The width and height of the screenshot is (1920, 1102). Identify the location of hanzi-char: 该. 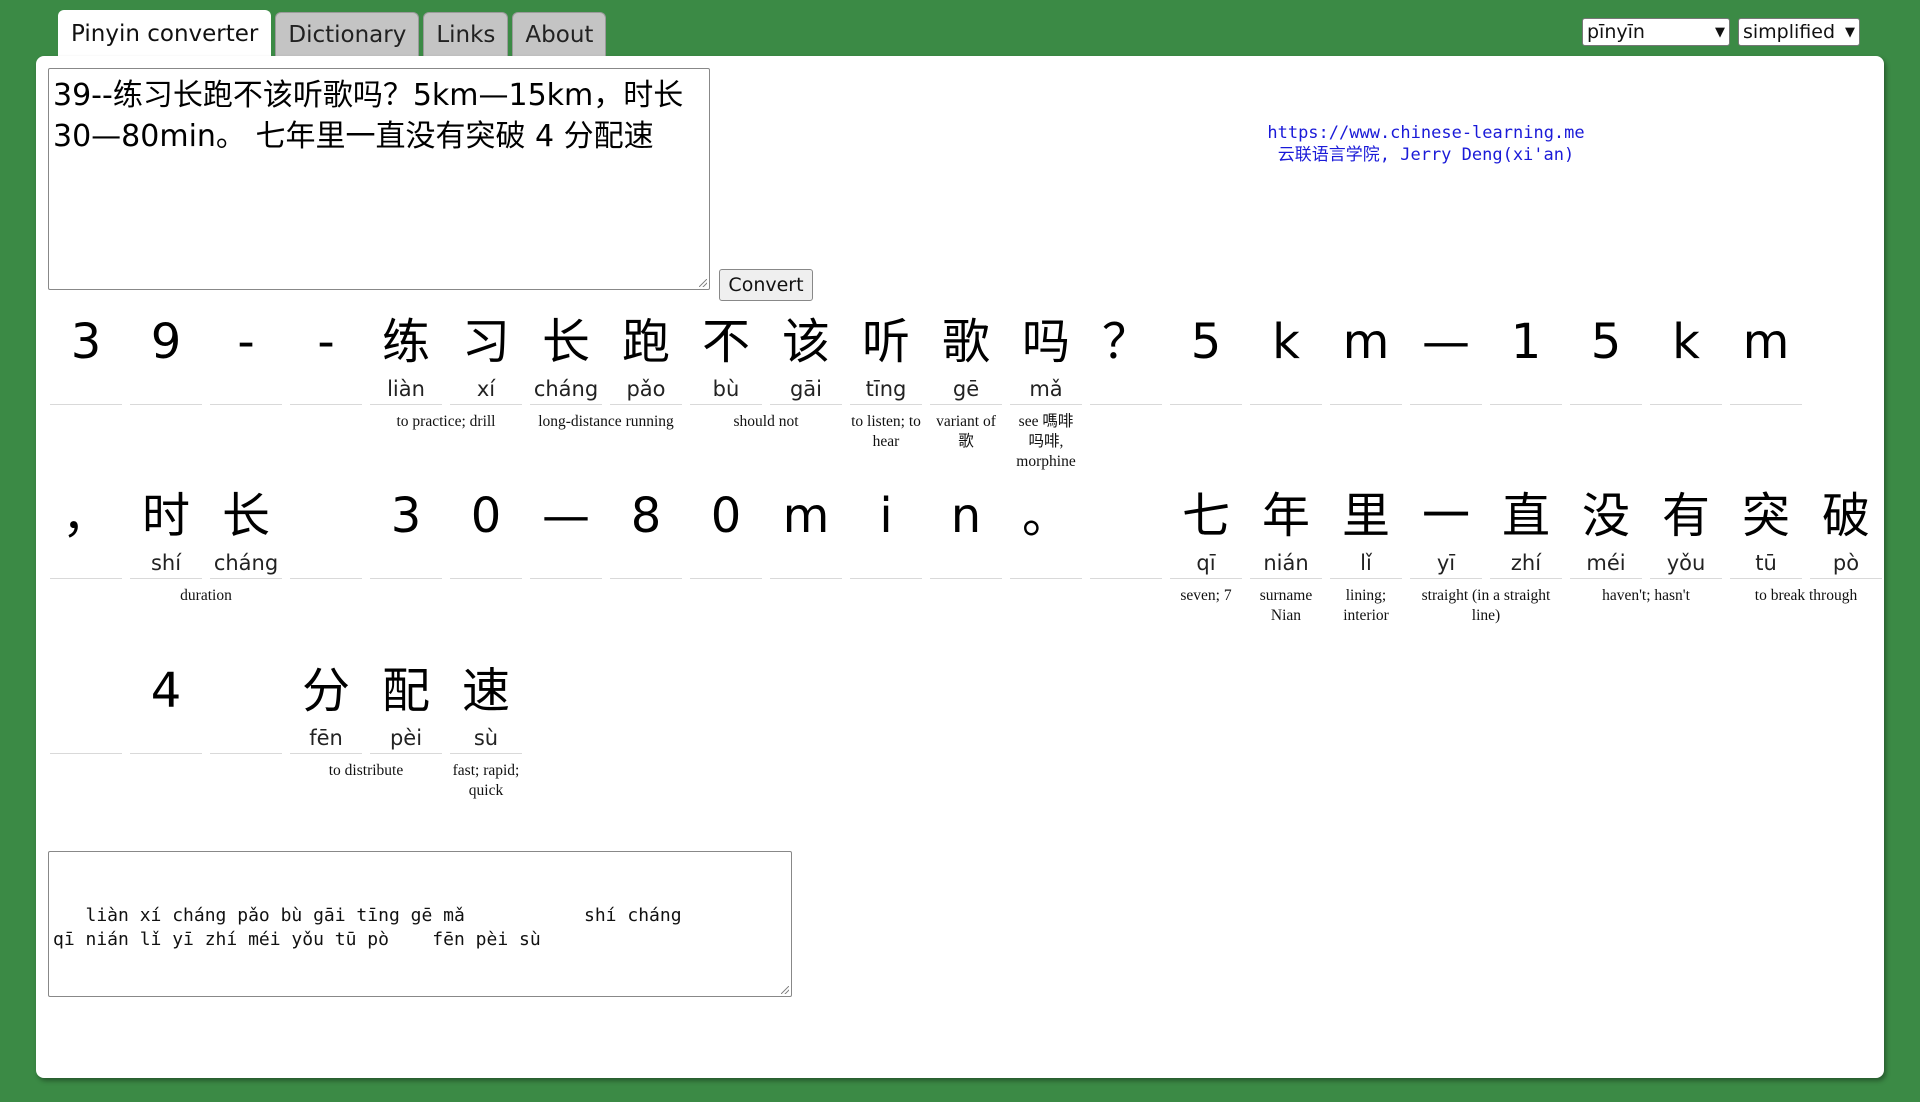
(805, 342).